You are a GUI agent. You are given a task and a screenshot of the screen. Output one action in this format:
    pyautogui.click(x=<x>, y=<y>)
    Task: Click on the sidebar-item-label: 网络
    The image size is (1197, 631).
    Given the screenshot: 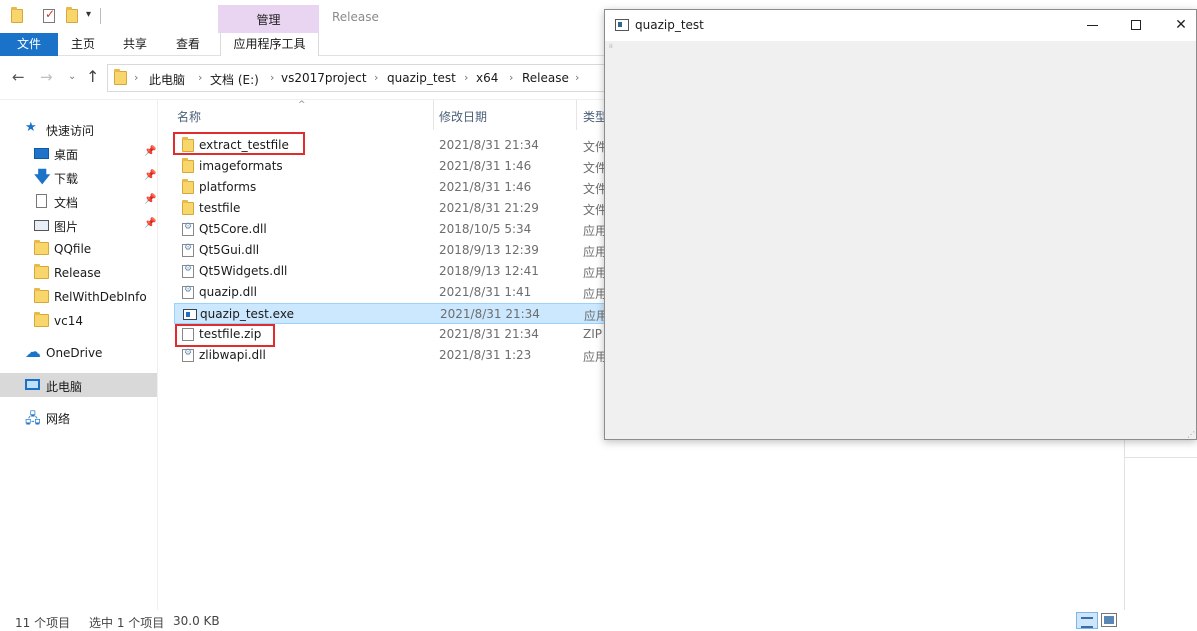 What is the action you would take?
    pyautogui.click(x=58, y=419)
    